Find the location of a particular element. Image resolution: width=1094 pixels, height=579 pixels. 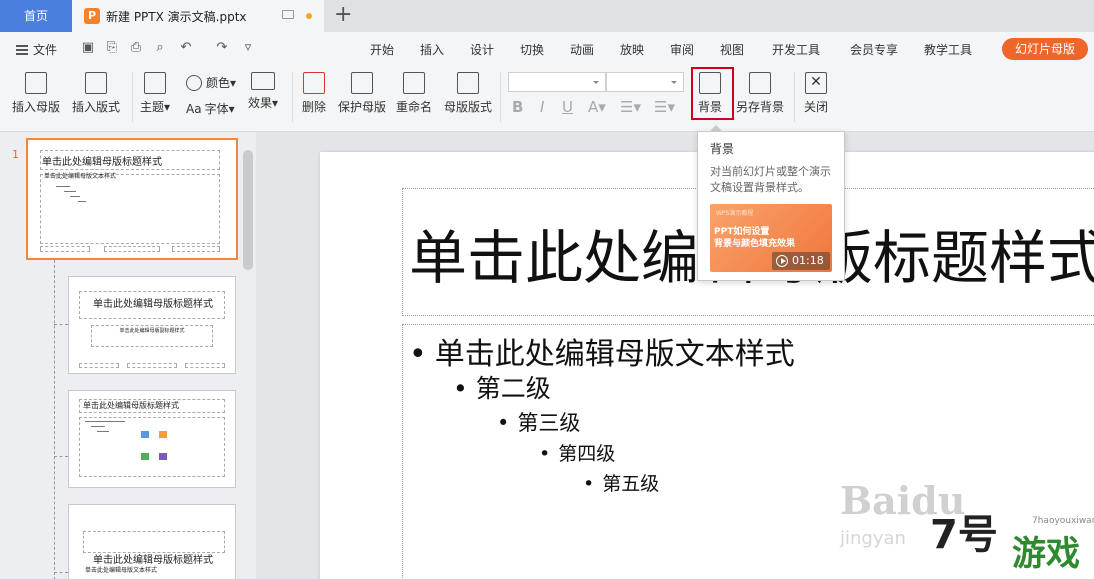

tab-insert: 插入 is located at coordinates (432, 49).